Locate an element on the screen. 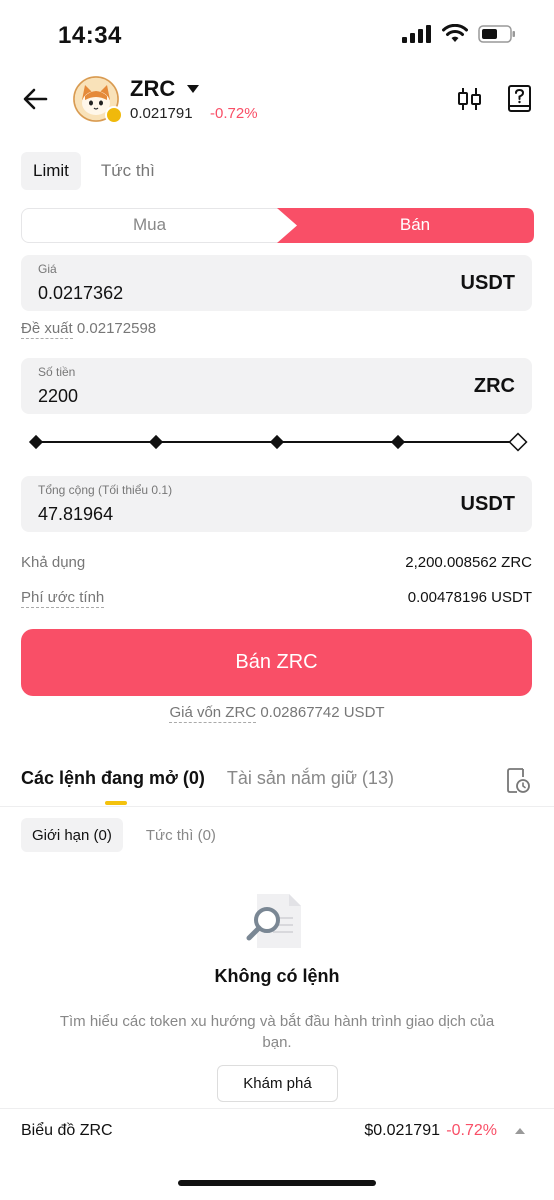 This screenshot has height=1200, width=554. chart-bar-price: $0.021791 is located at coordinates (402, 1130).